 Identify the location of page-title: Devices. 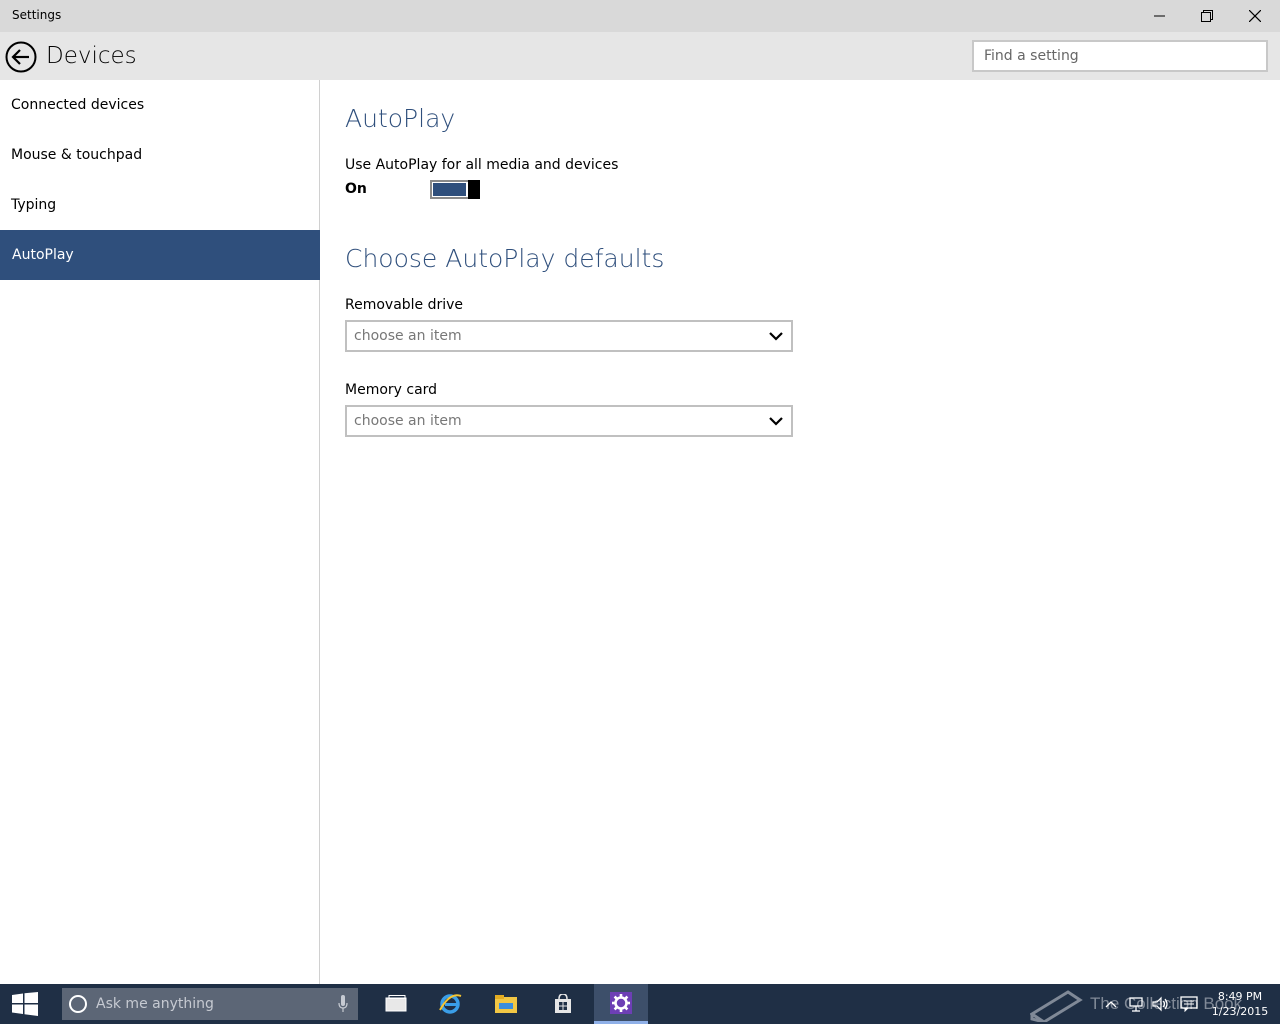
(91, 56).